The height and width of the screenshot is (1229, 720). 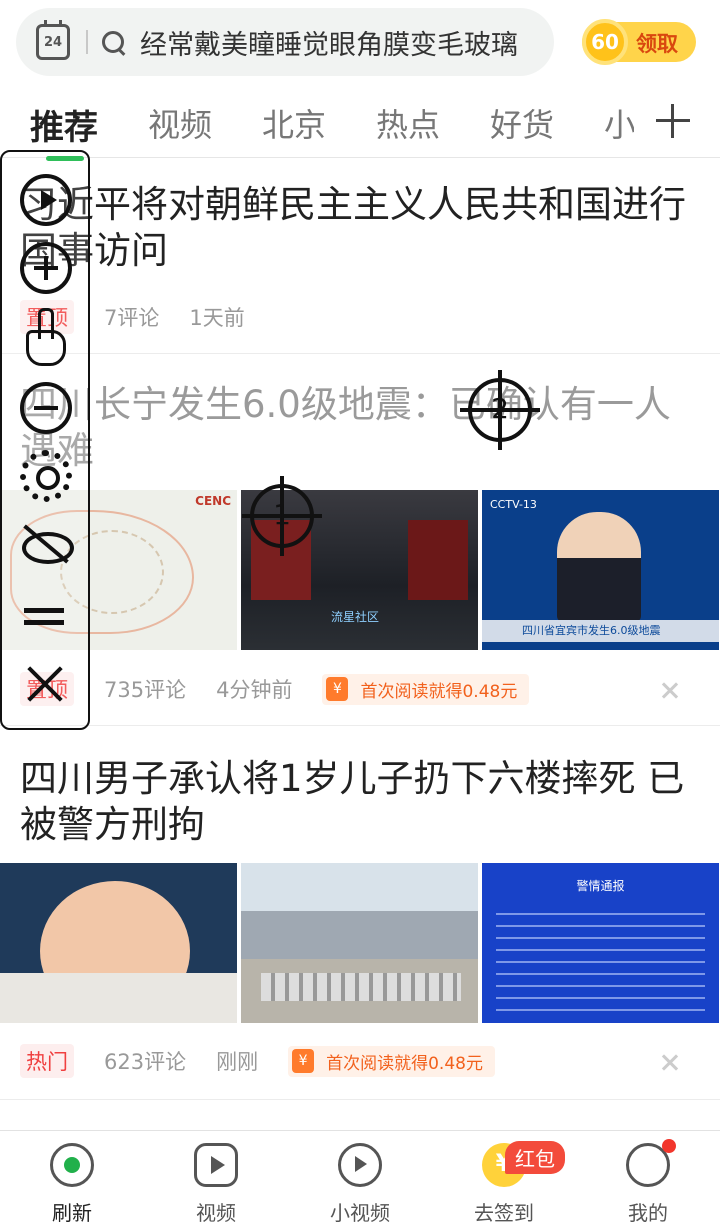 What do you see at coordinates (504, 1213) in the screenshot?
I see `nav-label: 去签到` at bounding box center [504, 1213].